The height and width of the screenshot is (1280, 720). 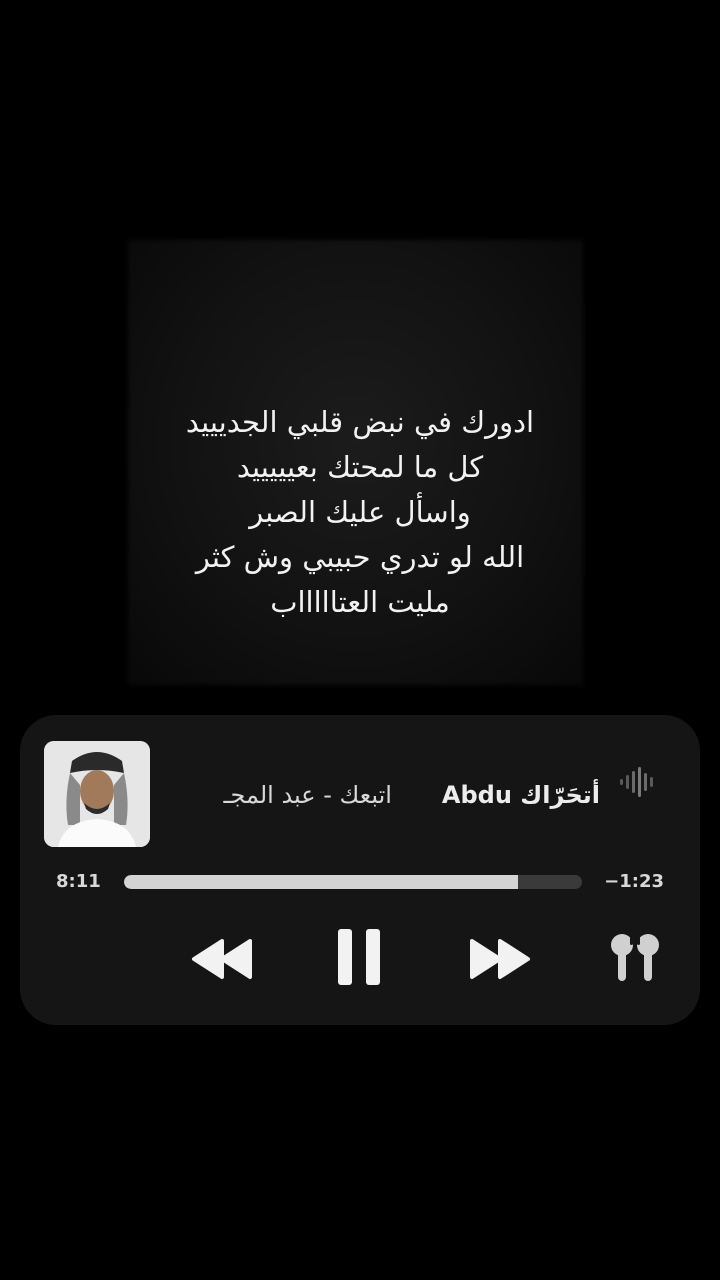 What do you see at coordinates (635, 958) in the screenshot?
I see `airpods-icon` at bounding box center [635, 958].